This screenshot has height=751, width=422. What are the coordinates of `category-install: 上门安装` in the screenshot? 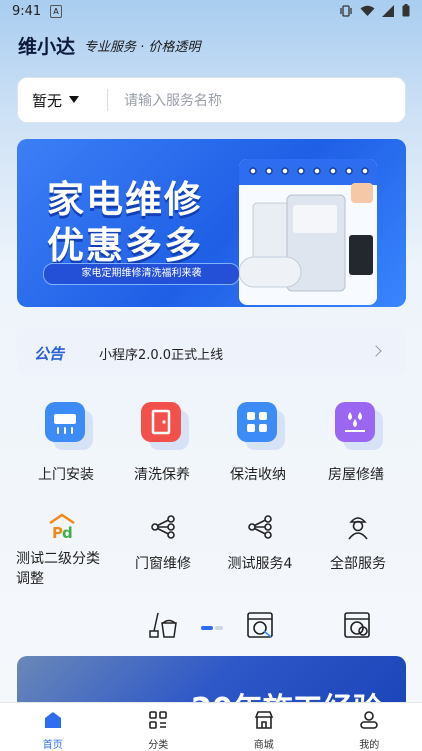 It's located at (66, 443).